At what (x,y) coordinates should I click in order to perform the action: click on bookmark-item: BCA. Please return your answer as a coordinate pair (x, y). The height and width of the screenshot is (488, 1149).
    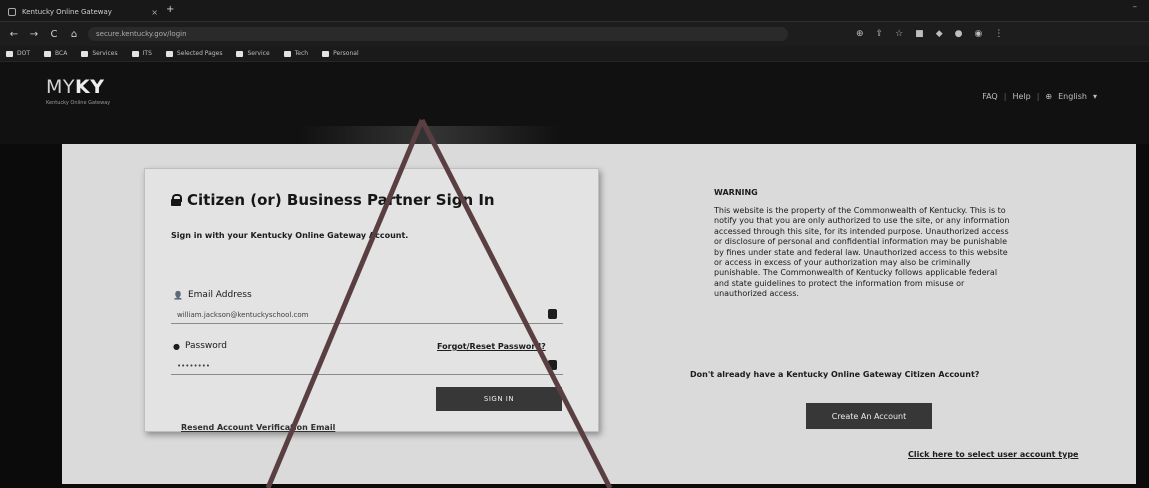
    Looking at the image, I should click on (55, 53).